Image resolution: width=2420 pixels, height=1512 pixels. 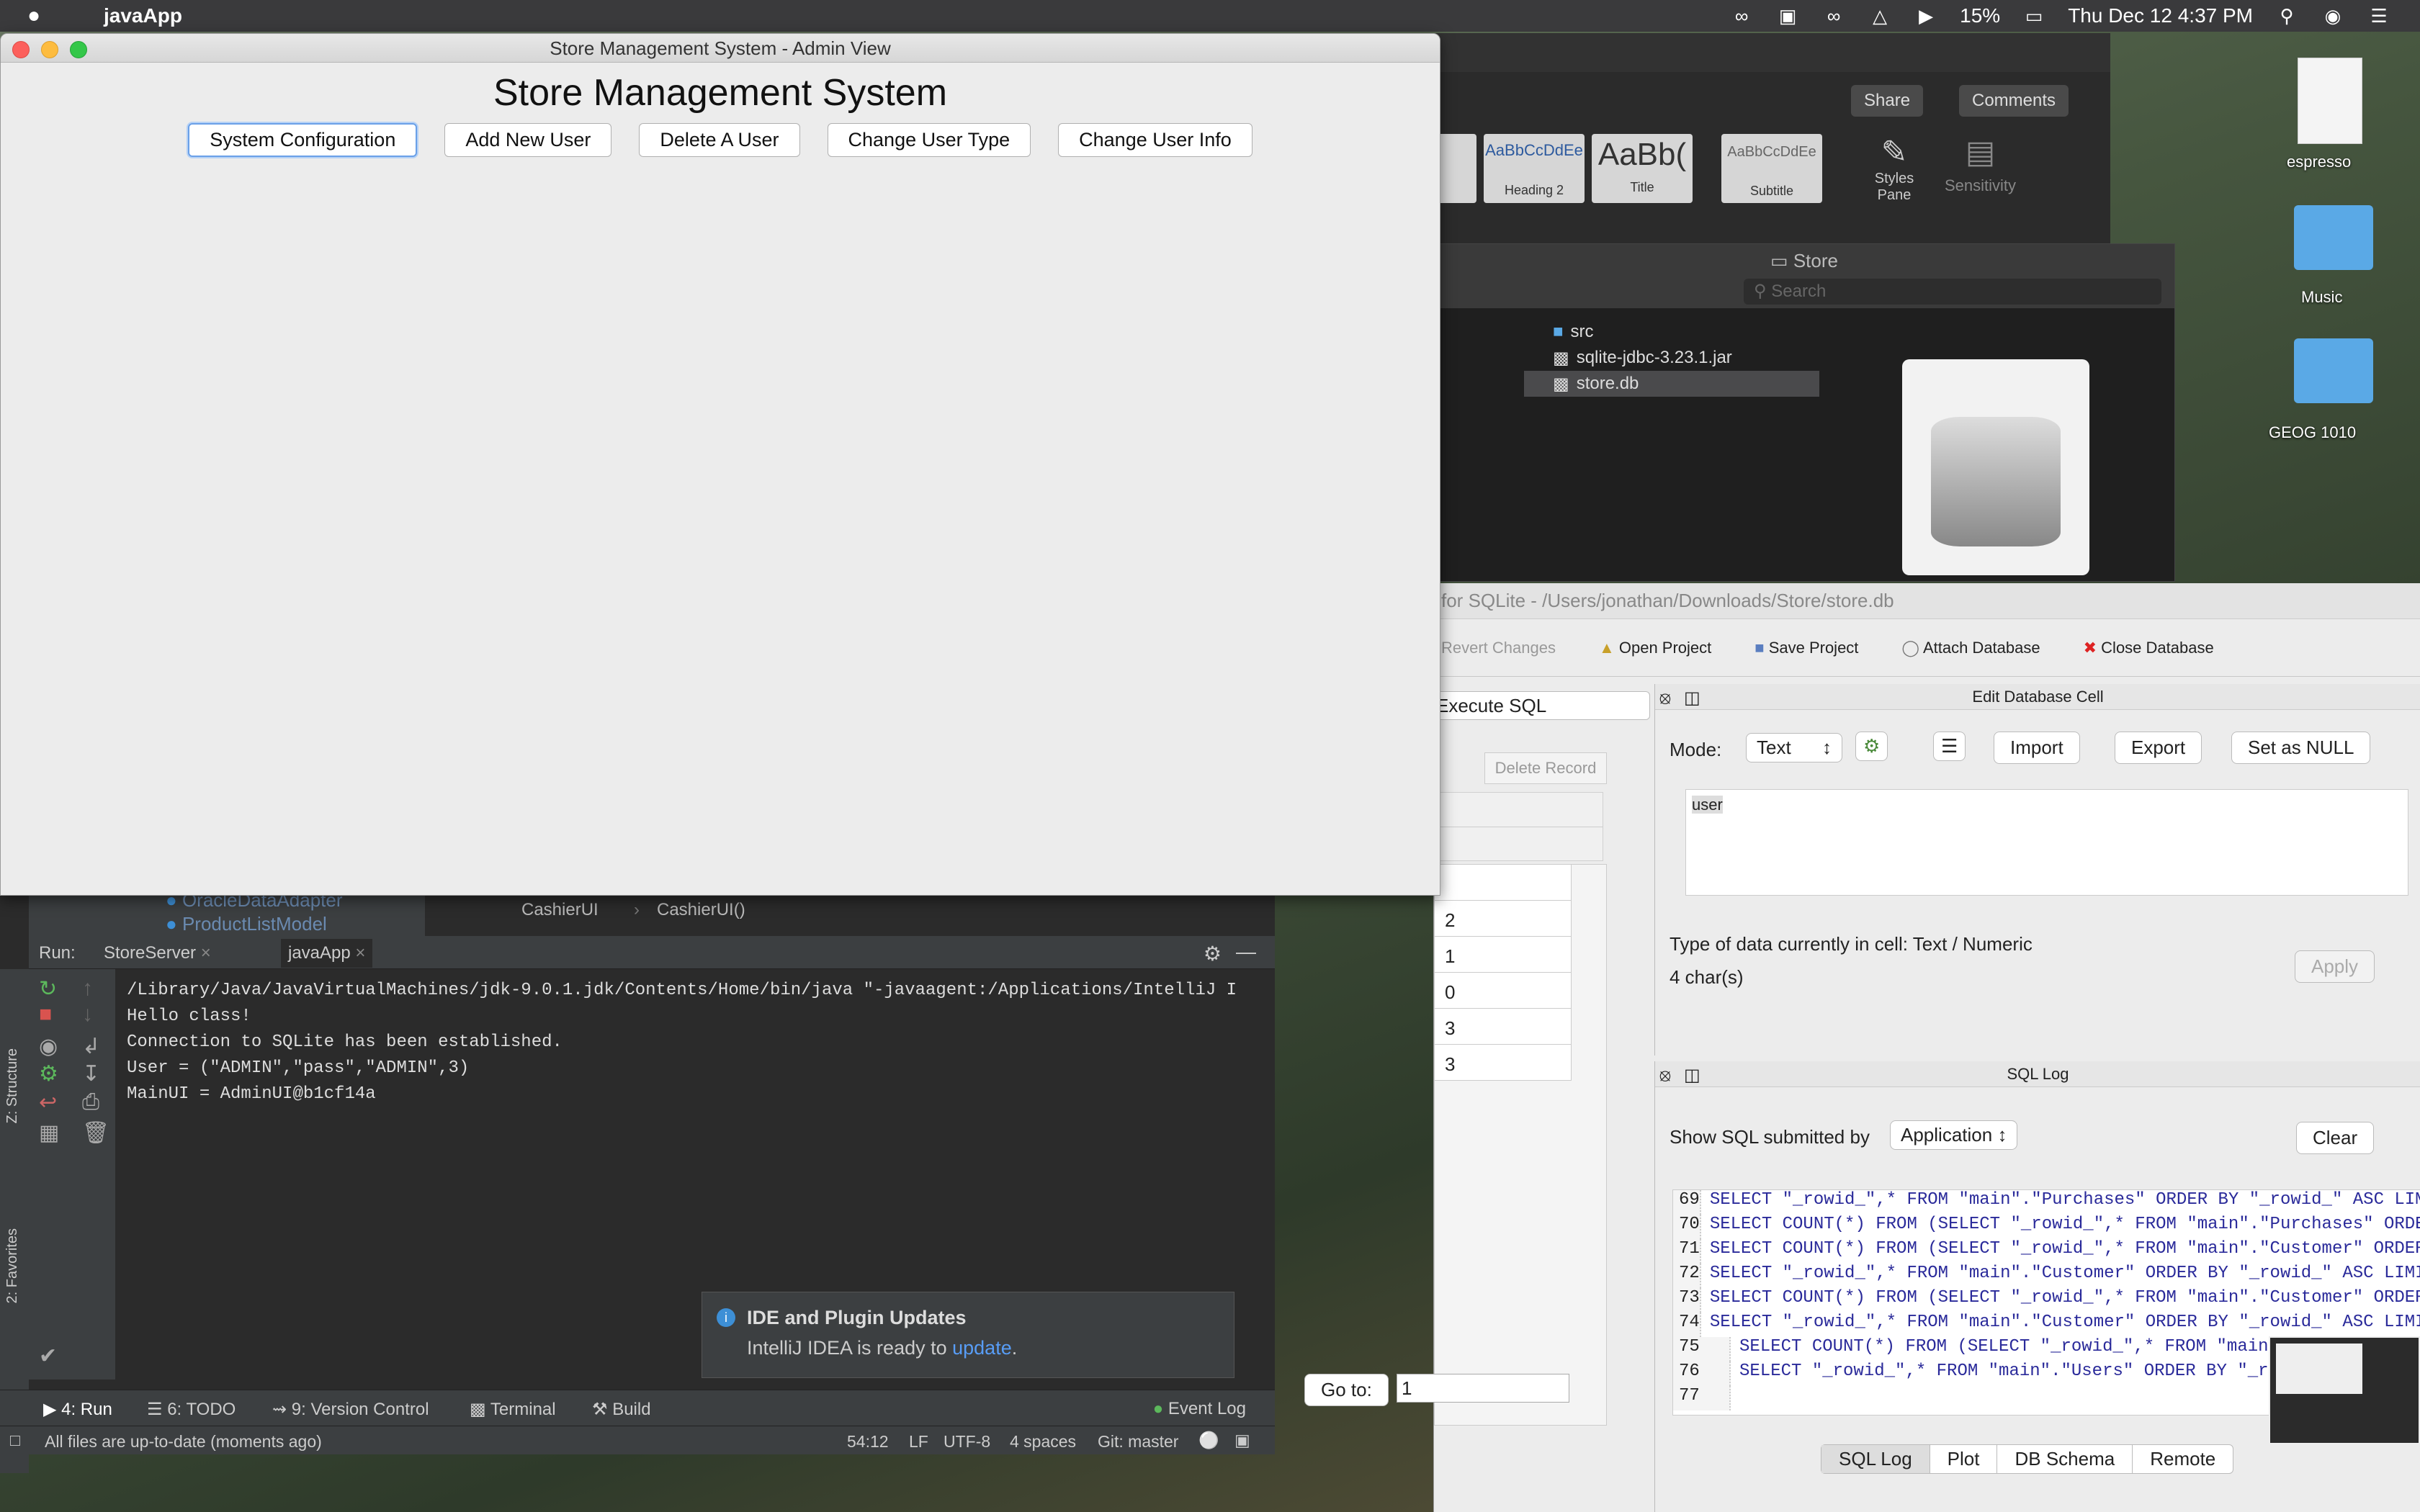 I want to click on creative-cloud-icon: ∞, so click(x=1741, y=15).